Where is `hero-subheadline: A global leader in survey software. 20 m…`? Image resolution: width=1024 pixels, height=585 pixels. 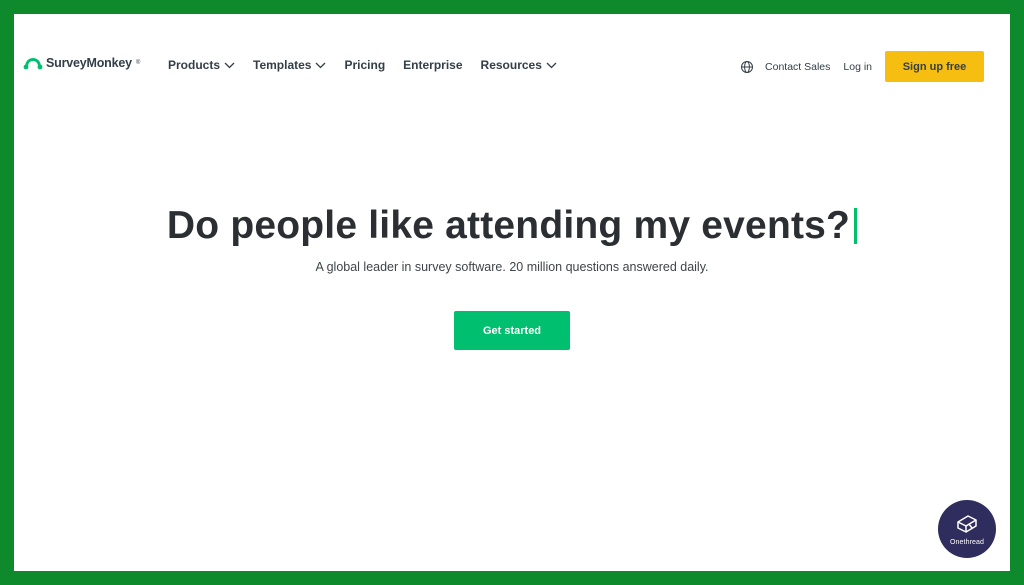 hero-subheadline: A global leader in survey software. 20 m… is located at coordinates (512, 267).